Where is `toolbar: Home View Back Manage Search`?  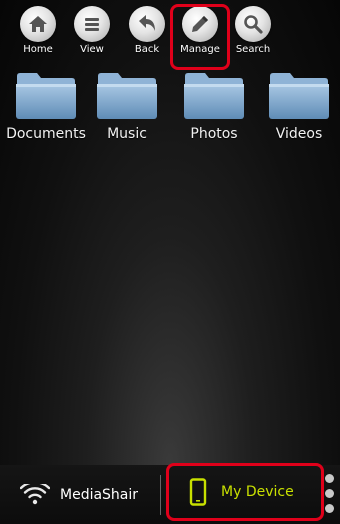
toolbar: Home View Back Manage Search is located at coordinates (170, 35).